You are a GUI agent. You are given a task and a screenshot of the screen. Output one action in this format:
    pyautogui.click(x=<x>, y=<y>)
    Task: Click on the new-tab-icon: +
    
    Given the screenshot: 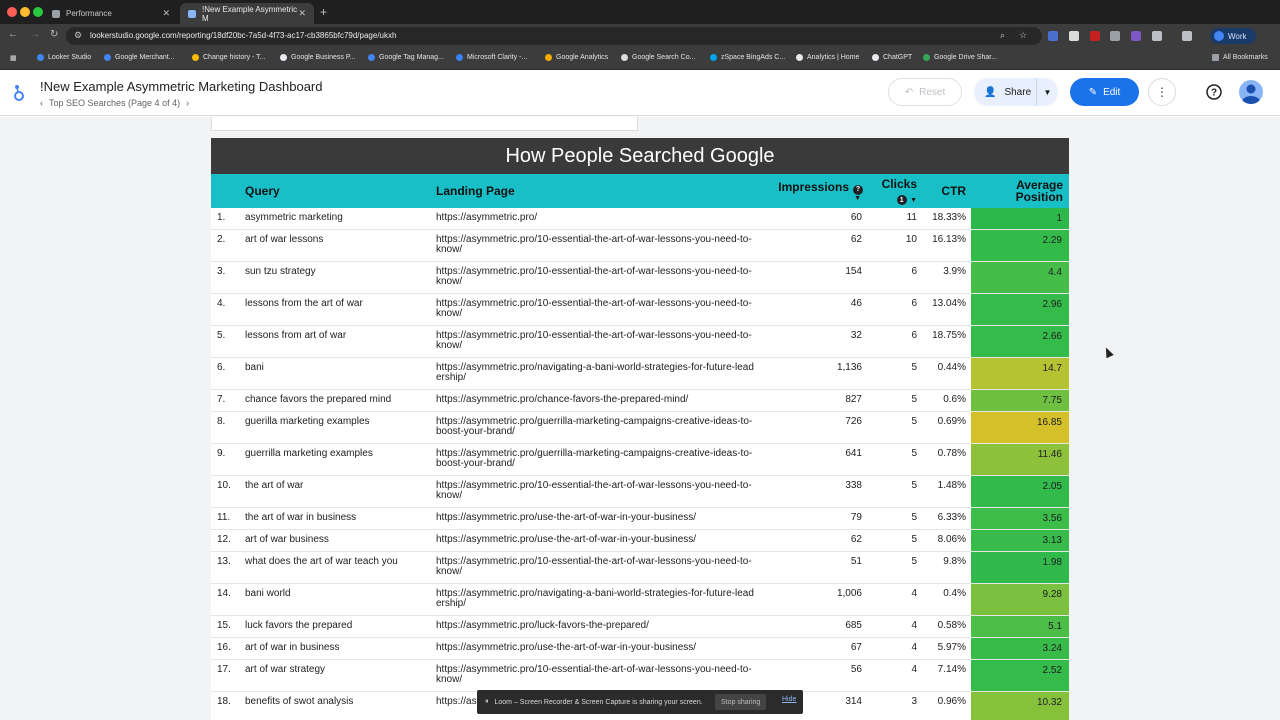 What is the action you would take?
    pyautogui.click(x=323, y=12)
    